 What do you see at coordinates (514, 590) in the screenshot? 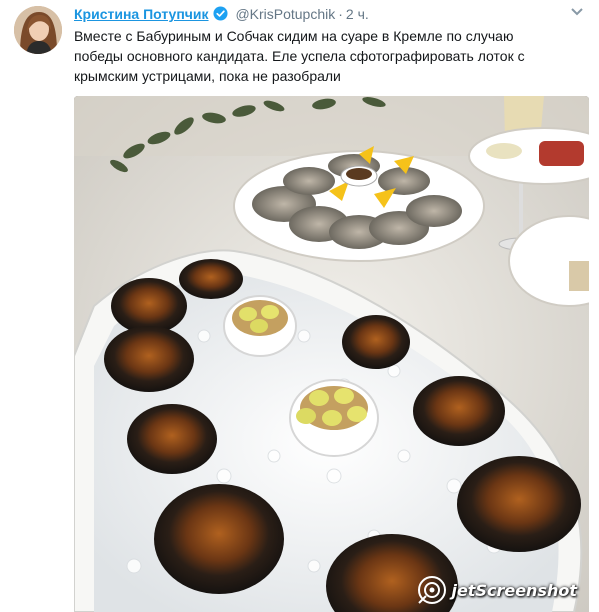
I see `watermark-text: jetScreenshot` at bounding box center [514, 590].